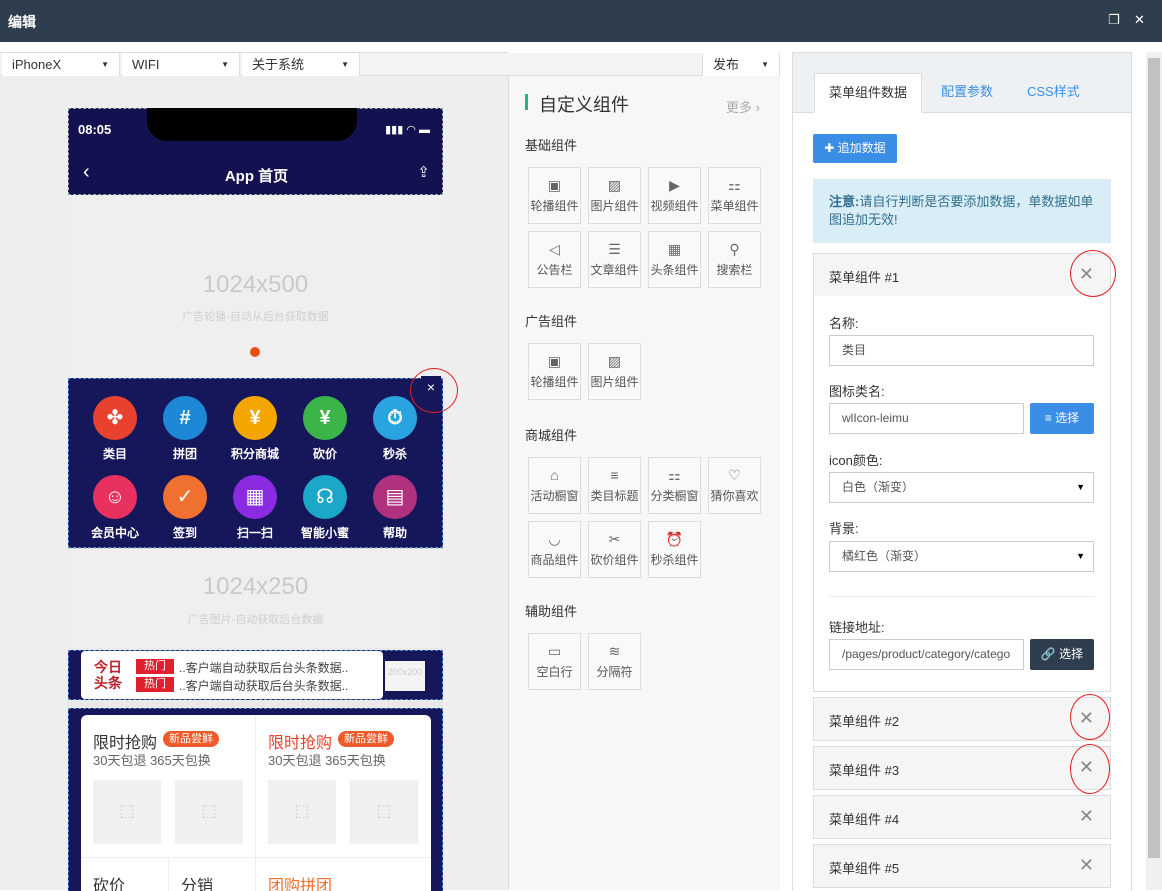 Image resolution: width=1162 pixels, height=891 pixels. I want to click on link-input: /pages/product/category/catego, so click(926, 654).